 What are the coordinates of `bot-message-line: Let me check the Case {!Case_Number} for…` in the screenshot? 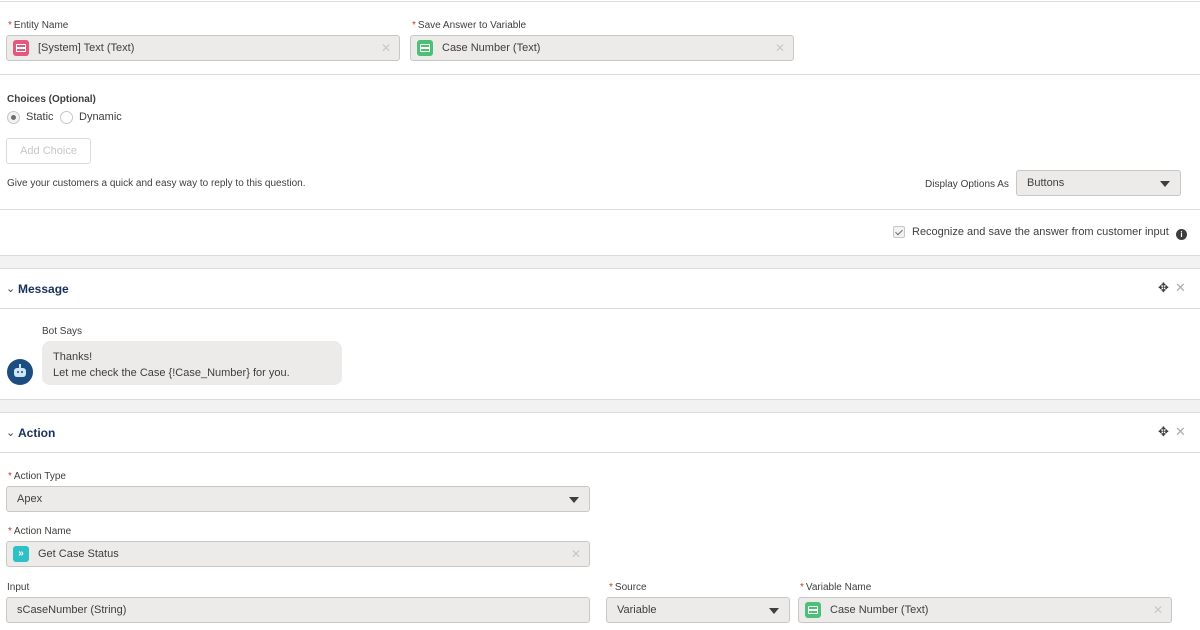 It's located at (171, 373).